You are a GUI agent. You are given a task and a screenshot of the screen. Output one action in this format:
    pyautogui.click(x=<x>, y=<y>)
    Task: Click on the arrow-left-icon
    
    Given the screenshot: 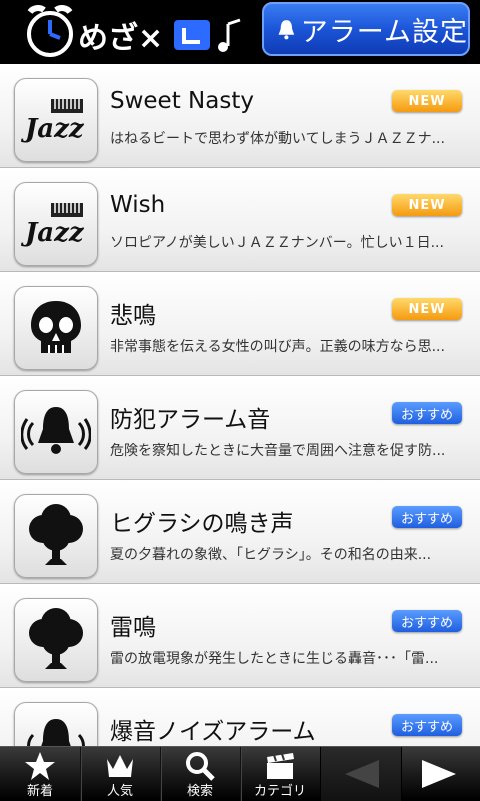 What is the action you would take?
    pyautogui.click(x=362, y=774)
    